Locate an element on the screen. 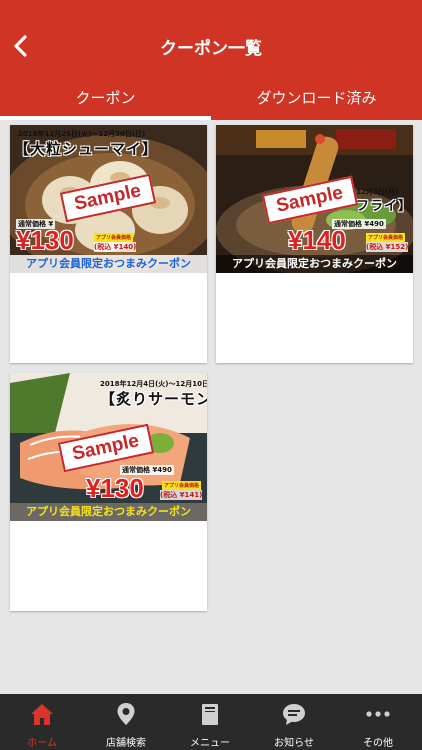  tab-news: お知らせ is located at coordinates (294, 722).